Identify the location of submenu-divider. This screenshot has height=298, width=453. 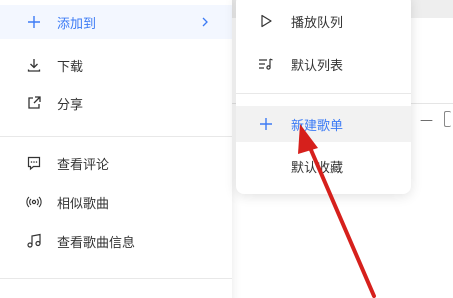
(323, 93).